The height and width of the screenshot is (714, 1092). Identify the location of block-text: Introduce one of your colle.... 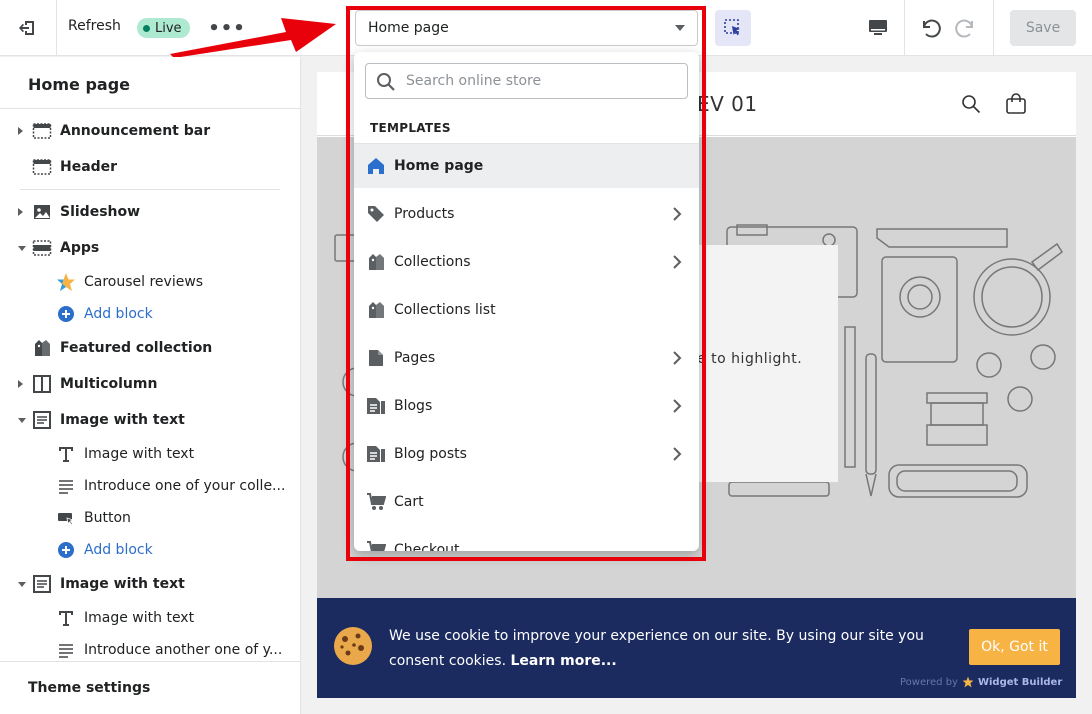
(150, 486).